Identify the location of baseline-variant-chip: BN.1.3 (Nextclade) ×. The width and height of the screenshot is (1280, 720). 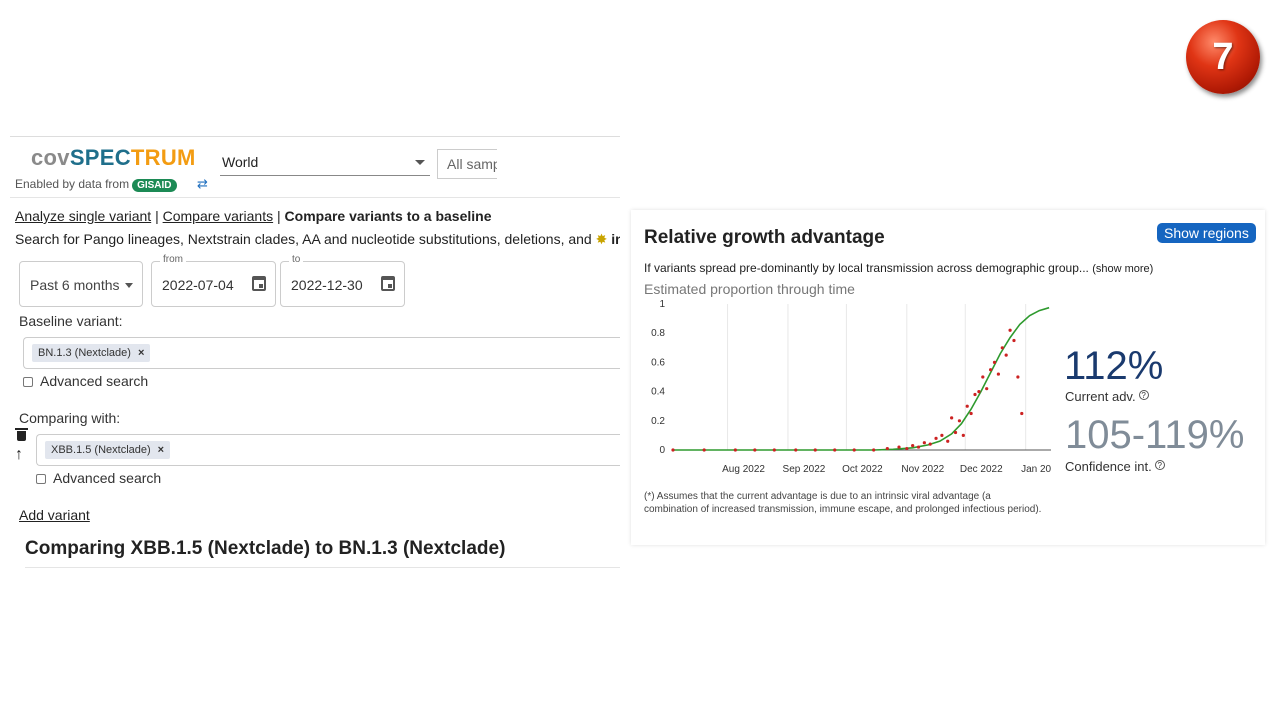
(91, 353).